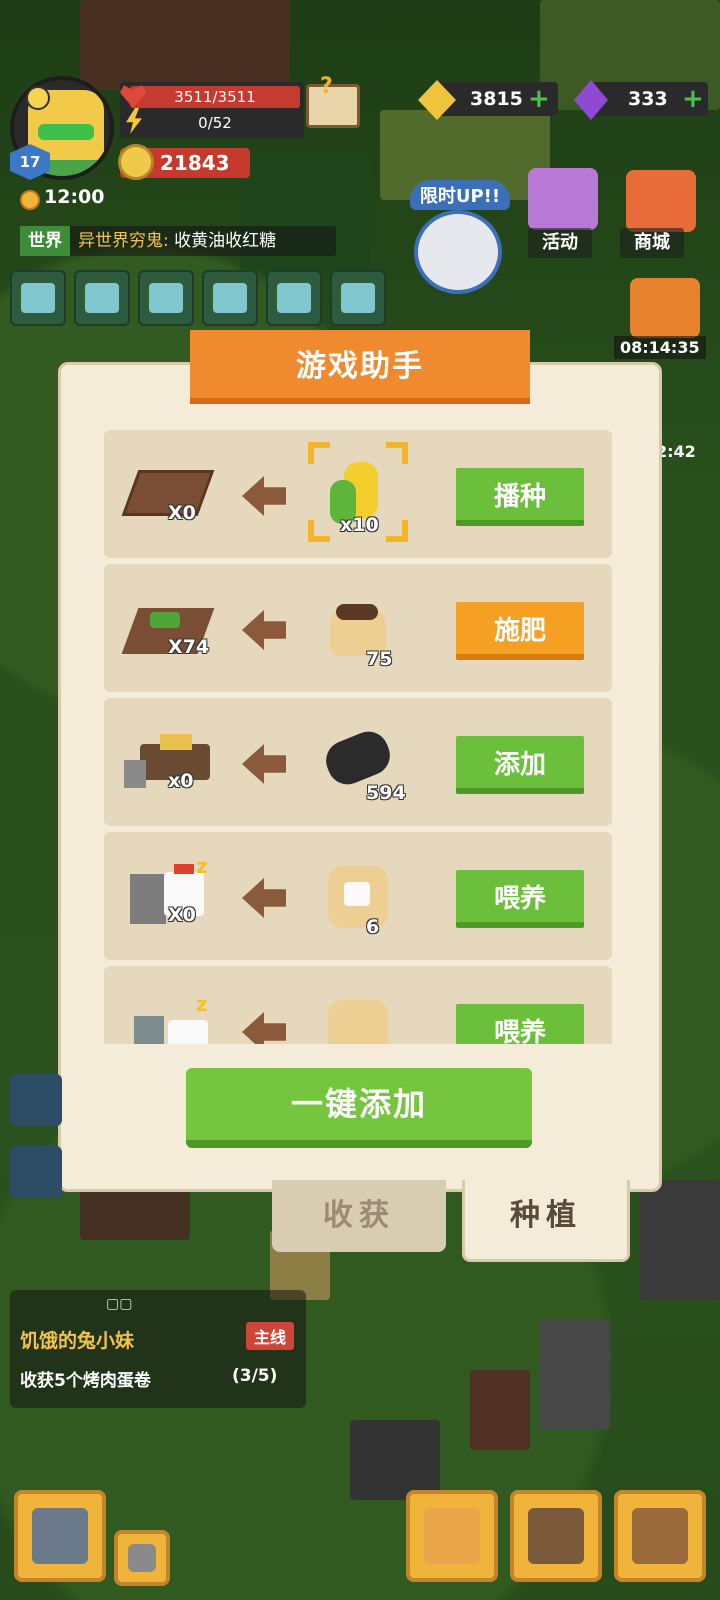  Describe the element at coordinates (326, 86) in the screenshot. I see `question-mark-icon: ?` at that location.